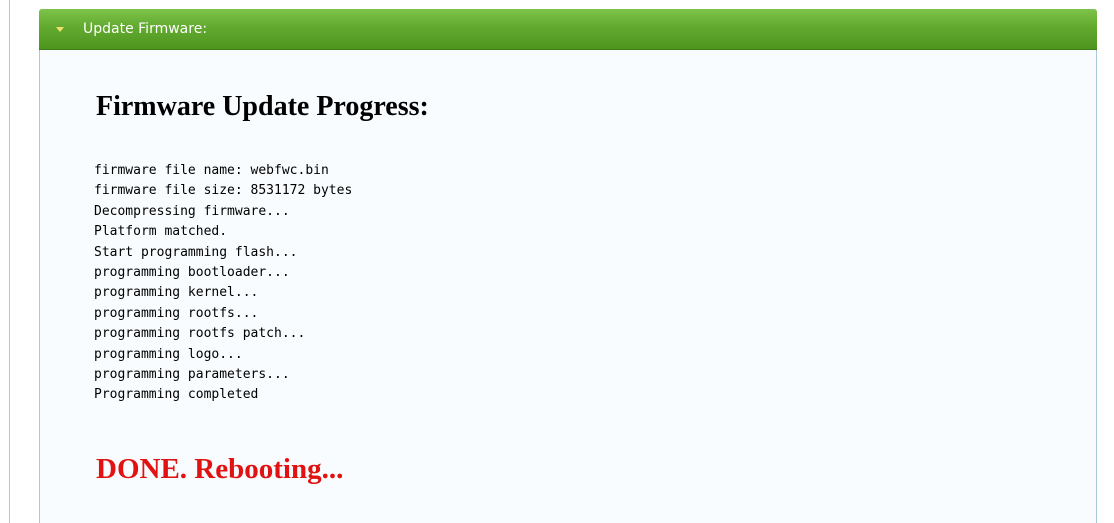  What do you see at coordinates (223, 191) in the screenshot?
I see `log-line: firmware file size: 8531172 bytes` at bounding box center [223, 191].